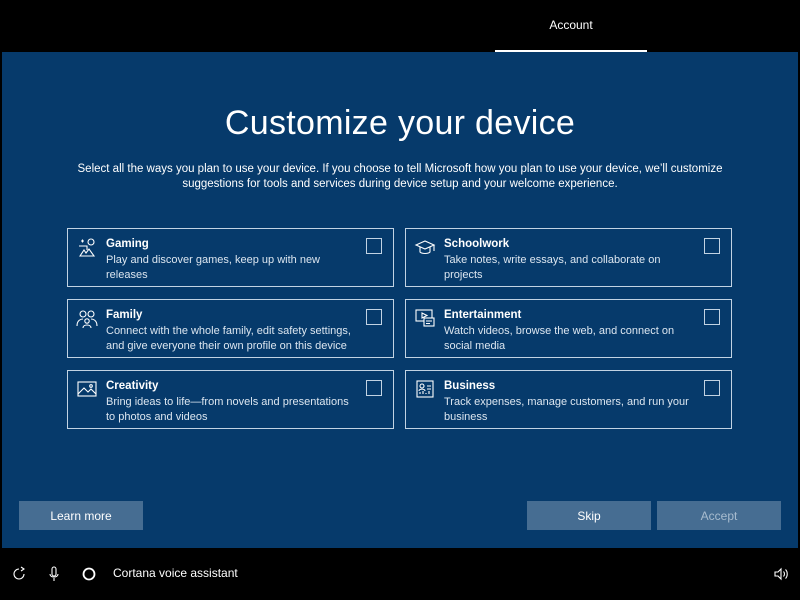 This screenshot has width=800, height=600. Describe the element at coordinates (19, 574) in the screenshot. I see `ease-of-access-icon` at that location.